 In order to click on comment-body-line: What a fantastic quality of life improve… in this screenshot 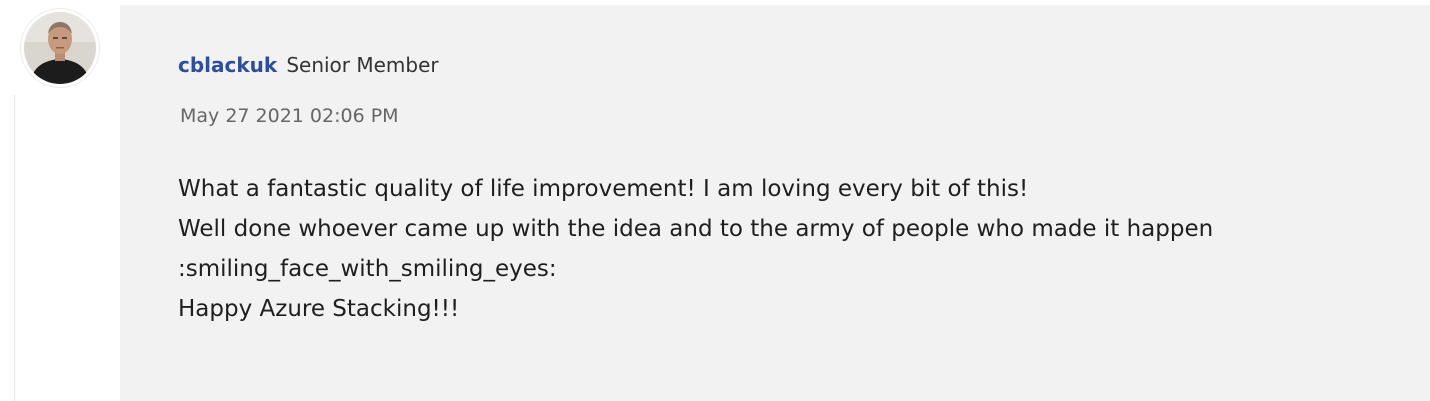, I will do `click(603, 189)`.